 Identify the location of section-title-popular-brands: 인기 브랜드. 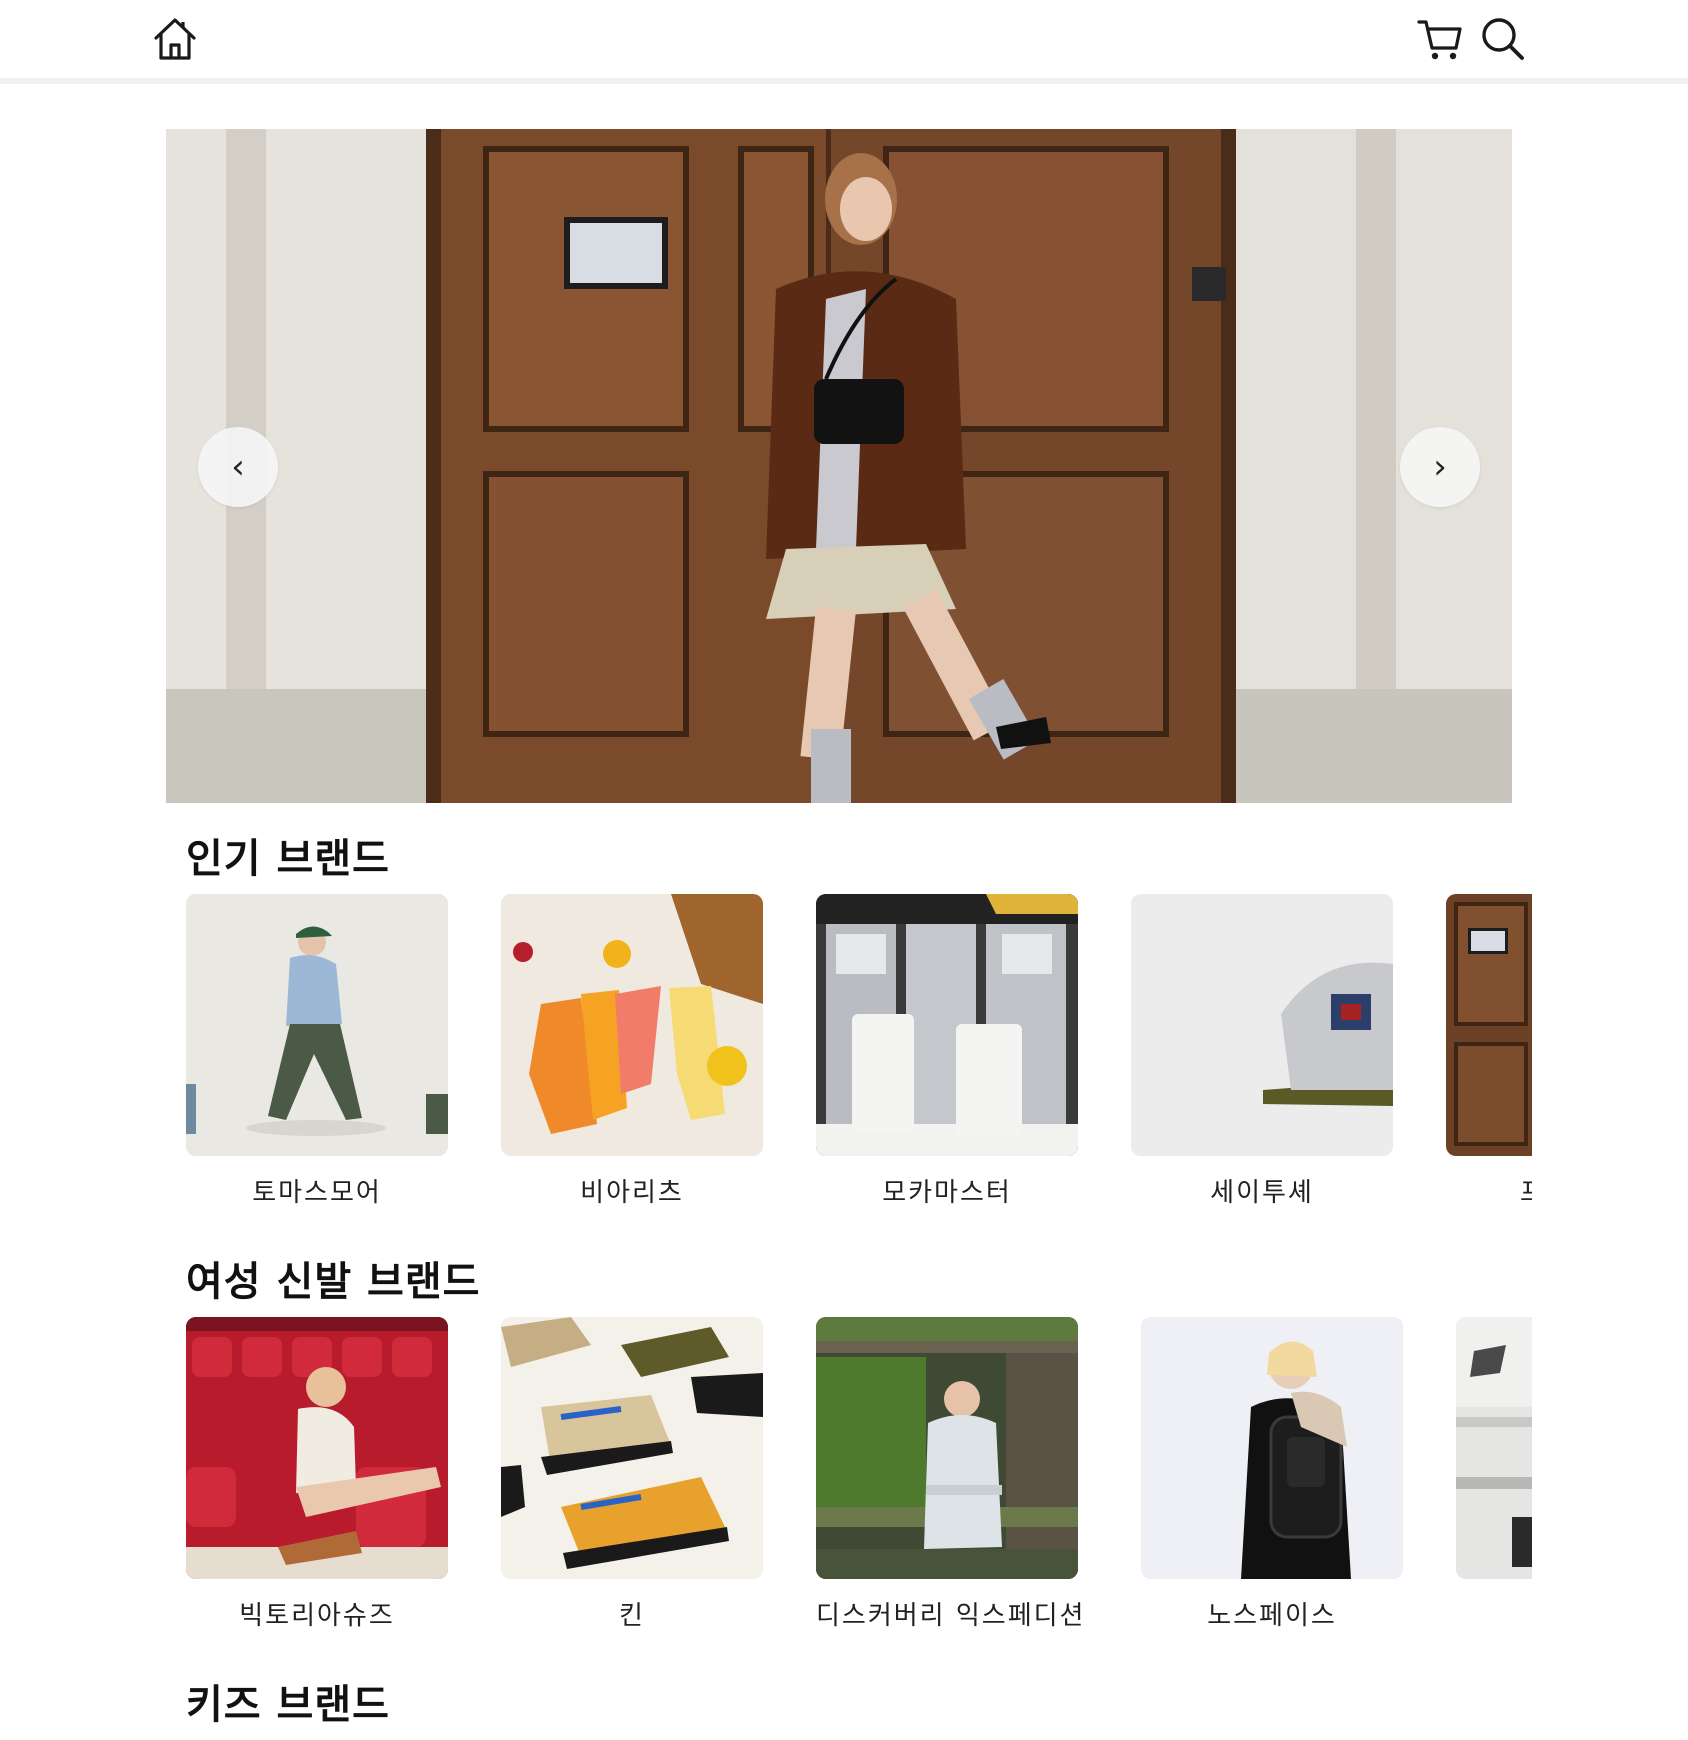
(288, 859).